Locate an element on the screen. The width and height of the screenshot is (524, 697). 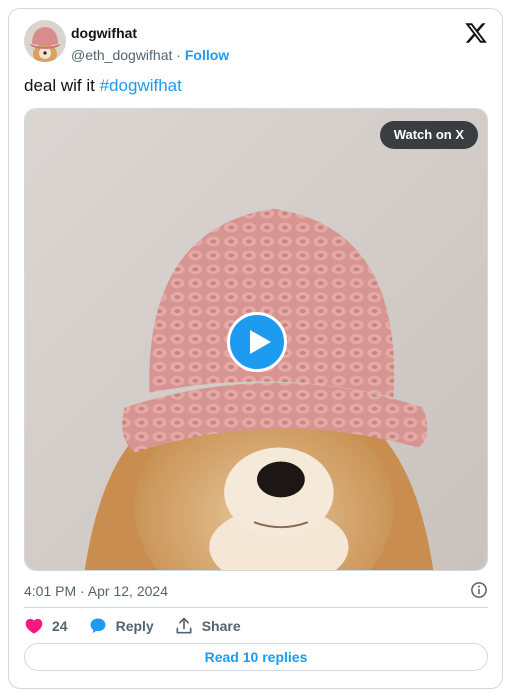
avatar-image is located at coordinates (45, 41).